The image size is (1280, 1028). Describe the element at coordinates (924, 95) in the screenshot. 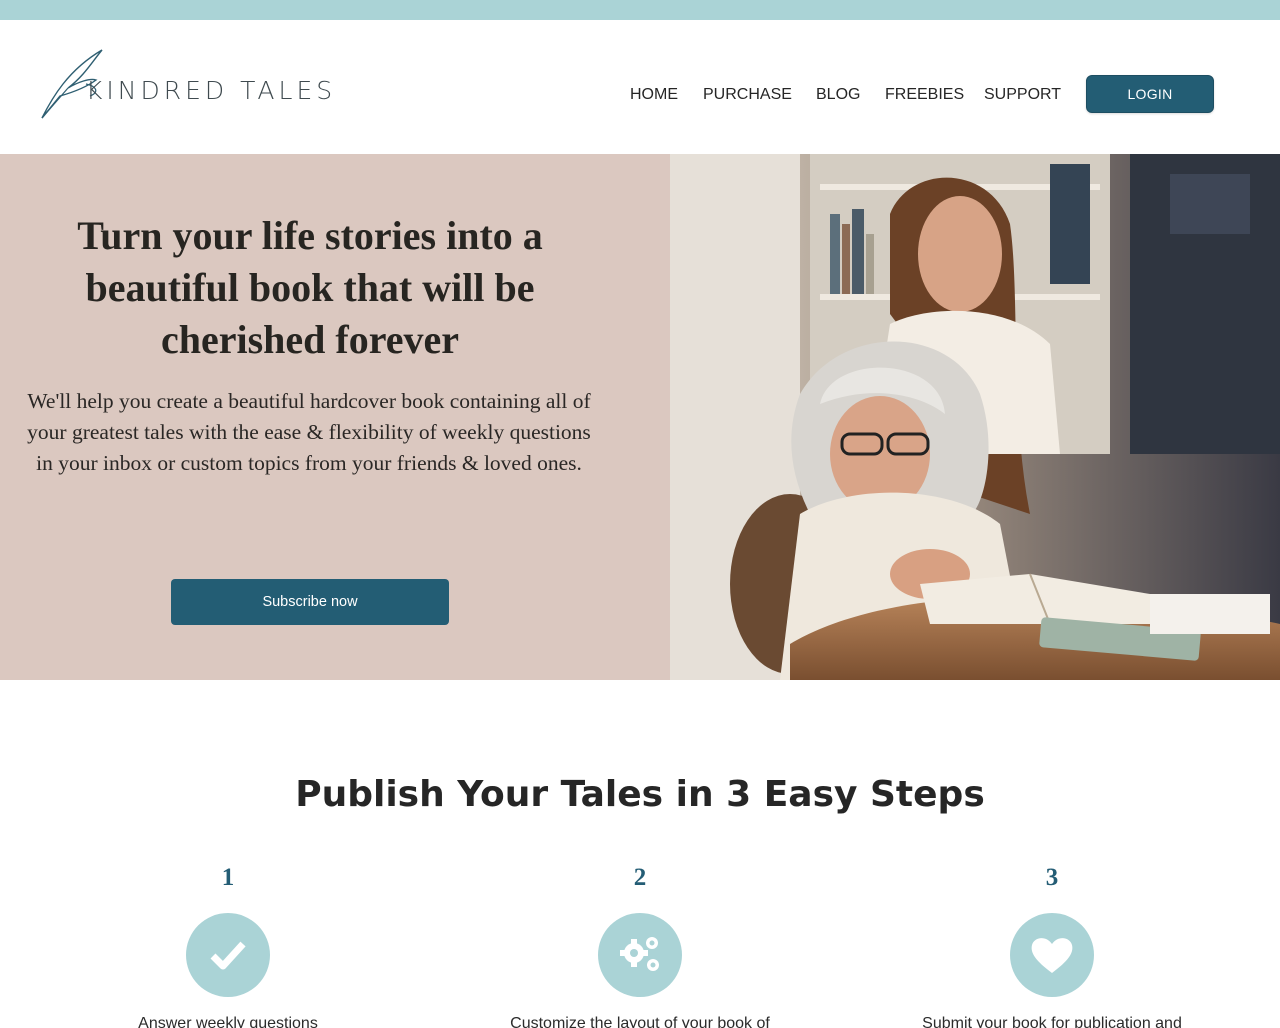

I see `nav-freebies: FREEBIES` at that location.